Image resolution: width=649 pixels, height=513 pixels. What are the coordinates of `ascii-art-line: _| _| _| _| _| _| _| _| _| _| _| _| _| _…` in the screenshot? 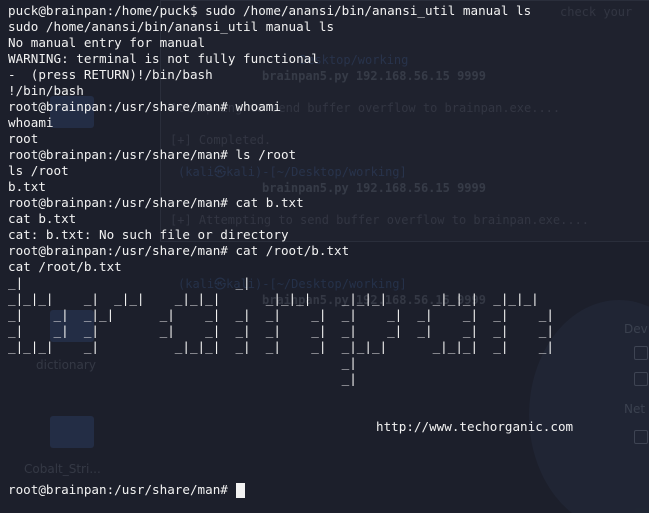 It's located at (281, 330).